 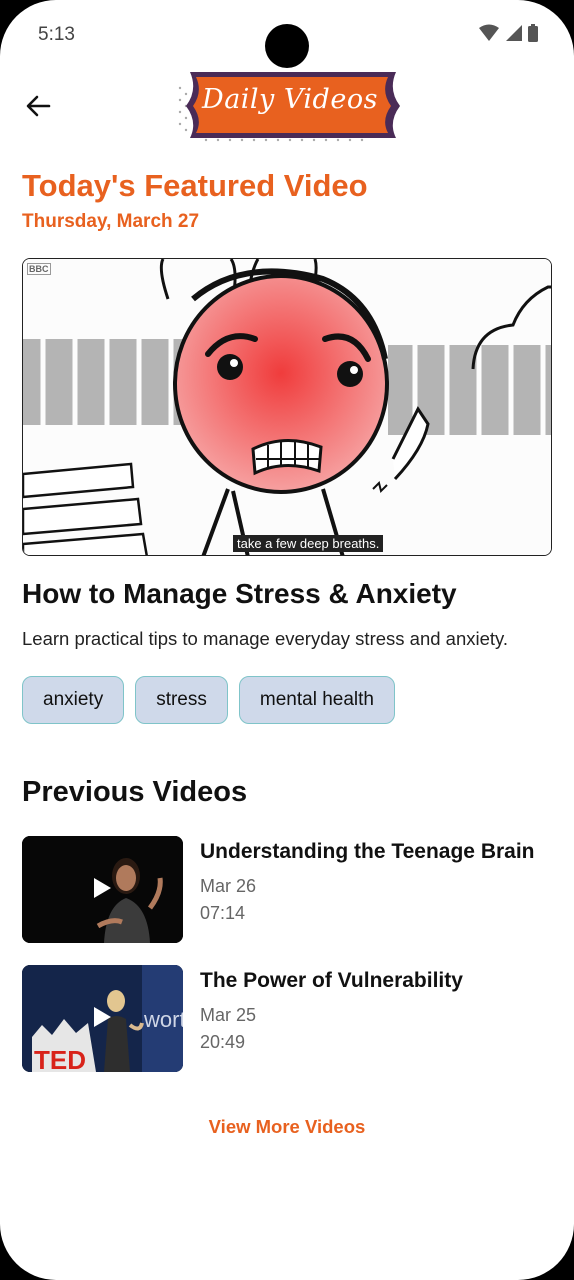 I want to click on camera-cutout, so click(x=287, y=46).